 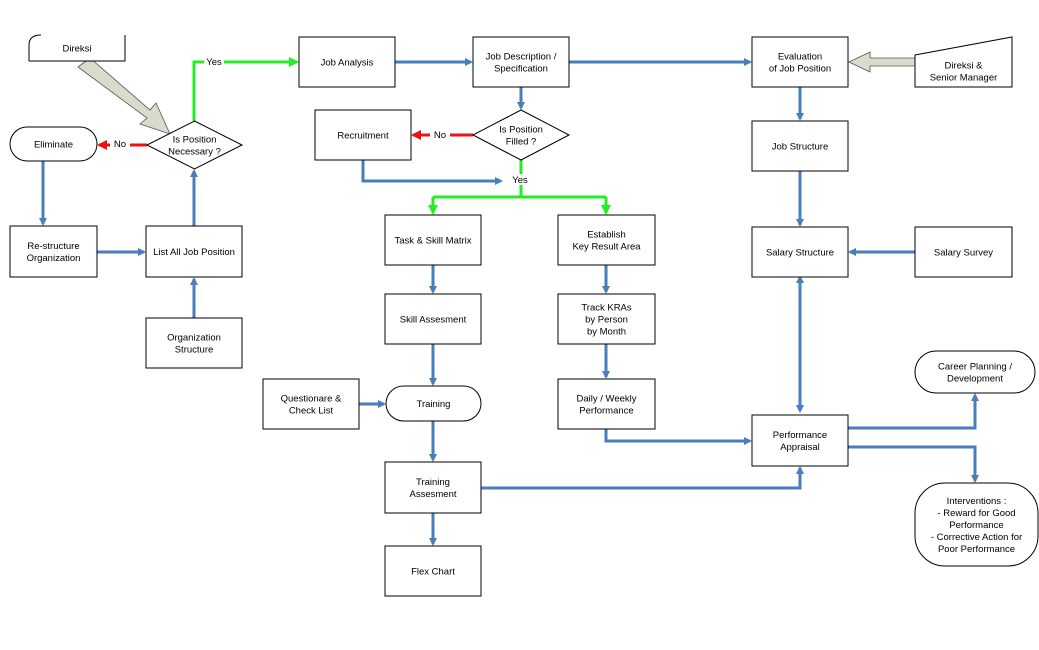 I want to click on node-label-line: Necessary ?, so click(x=194, y=152).